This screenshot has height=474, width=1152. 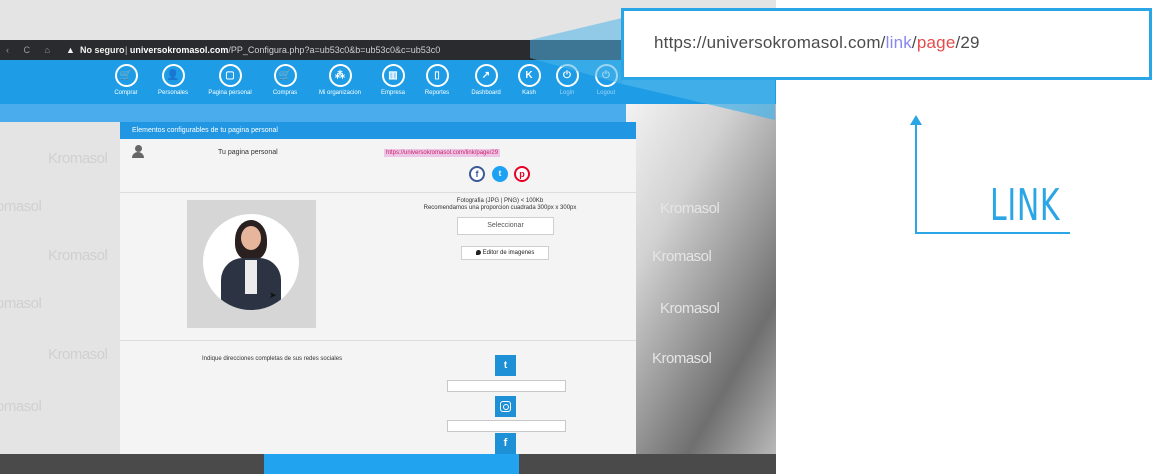 I want to click on nav-reportes: ▯ Reportes, so click(x=437, y=80).